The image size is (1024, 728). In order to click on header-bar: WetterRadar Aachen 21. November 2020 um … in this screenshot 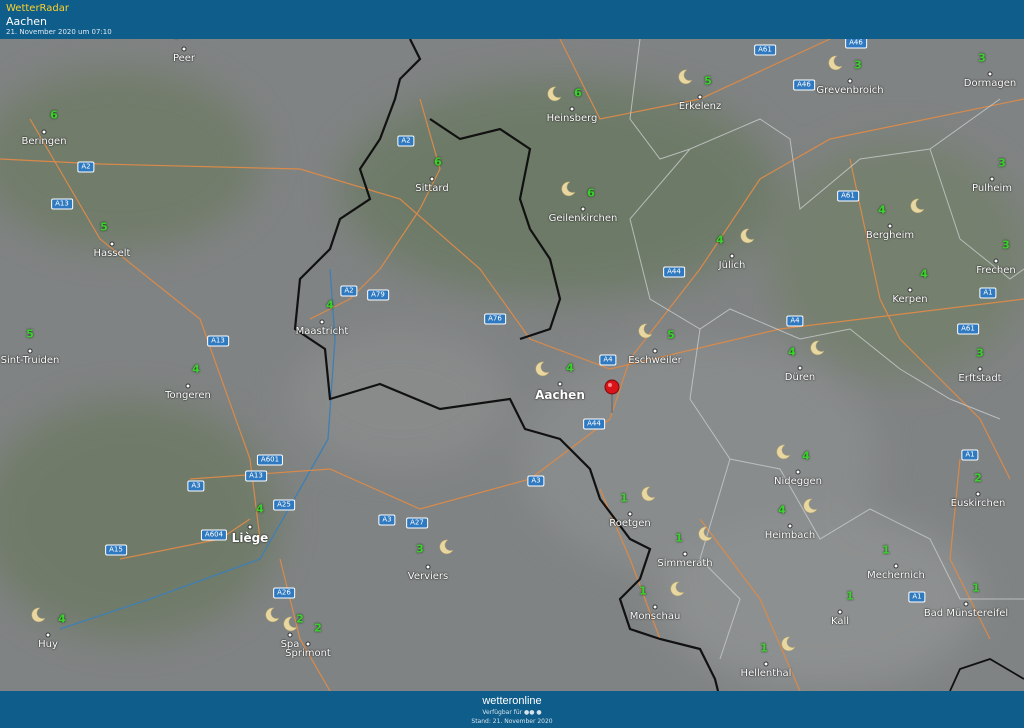, I will do `click(512, 19)`.